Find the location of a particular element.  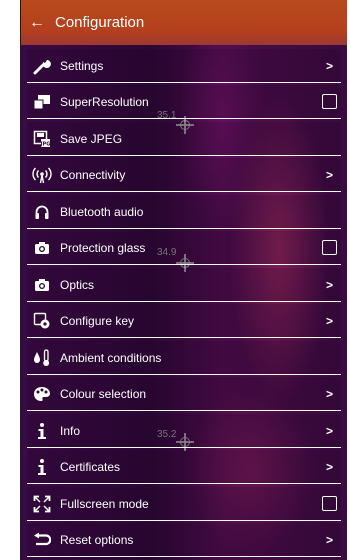

menu-header: ← Configuration is located at coordinates (184, 22).